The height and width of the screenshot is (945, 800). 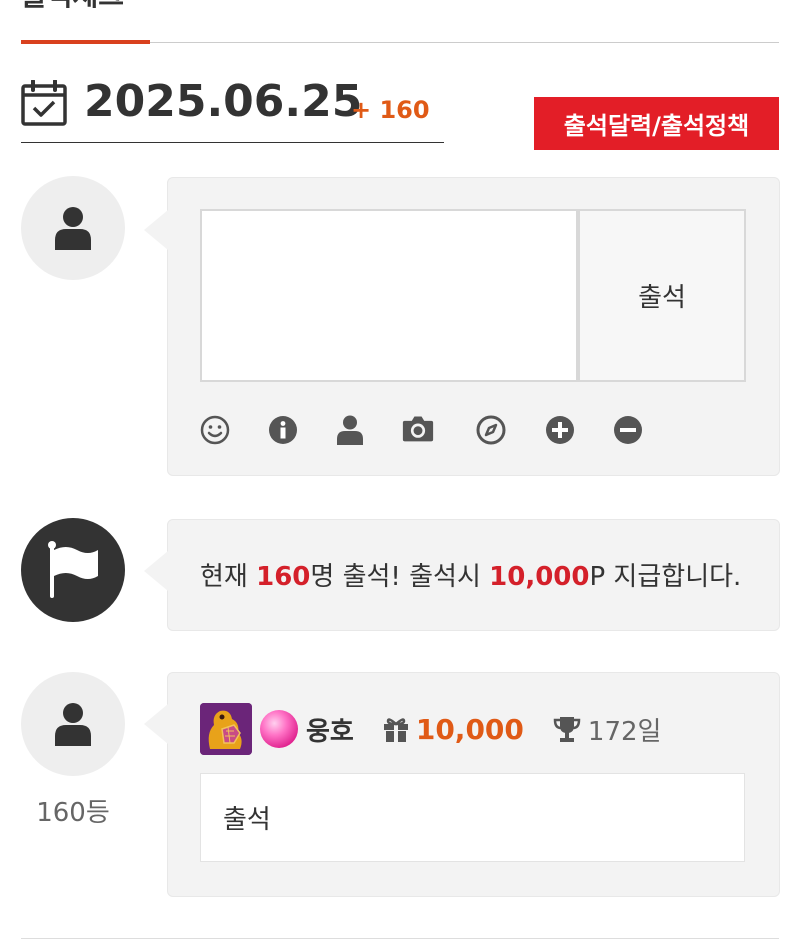 What do you see at coordinates (283, 430) in the screenshot?
I see `info-icon` at bounding box center [283, 430].